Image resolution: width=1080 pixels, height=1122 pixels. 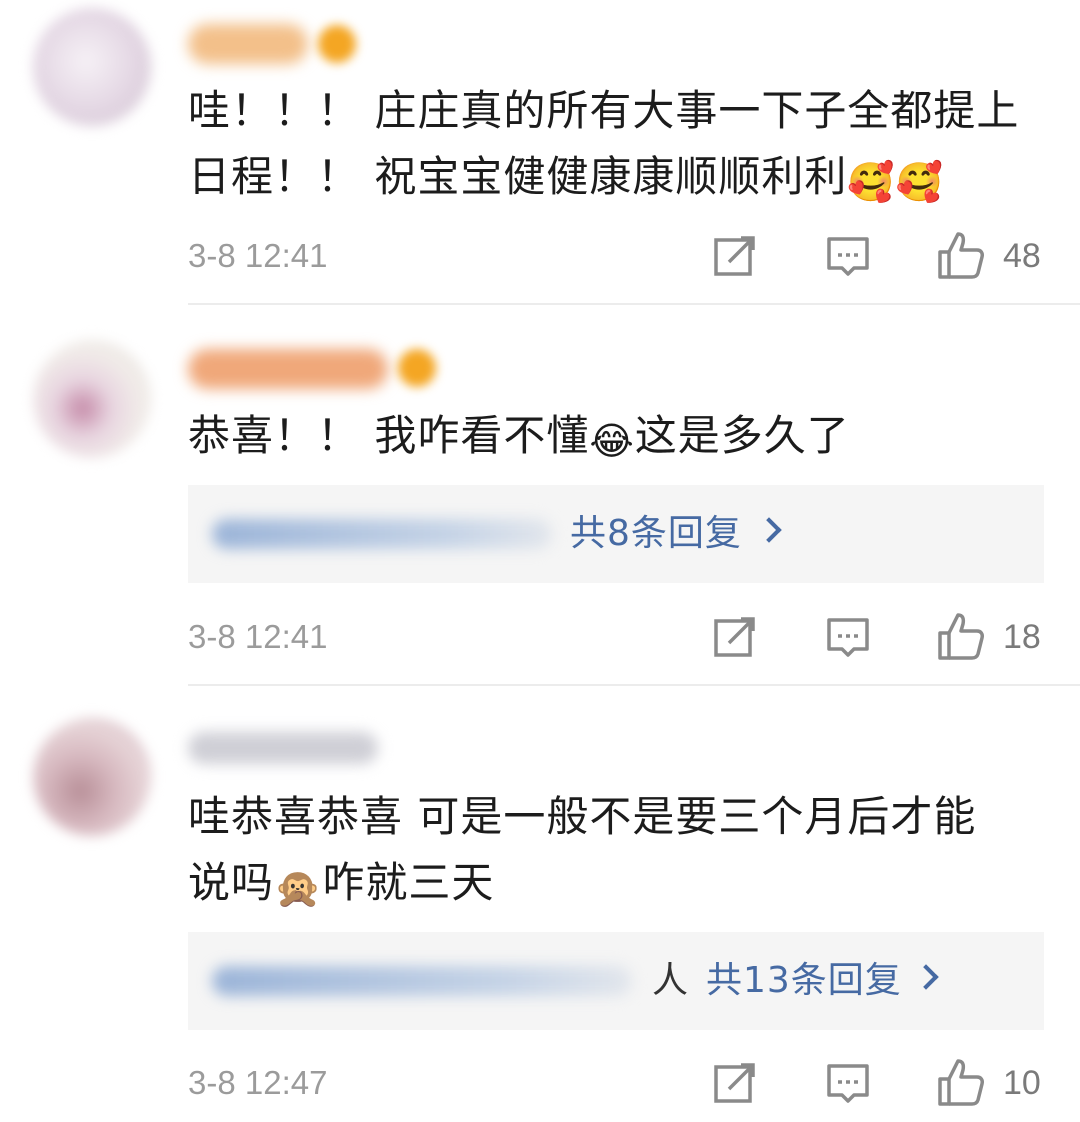 What do you see at coordinates (670, 980) in the screenshot?
I see `reply-preview-tail: 人` at bounding box center [670, 980].